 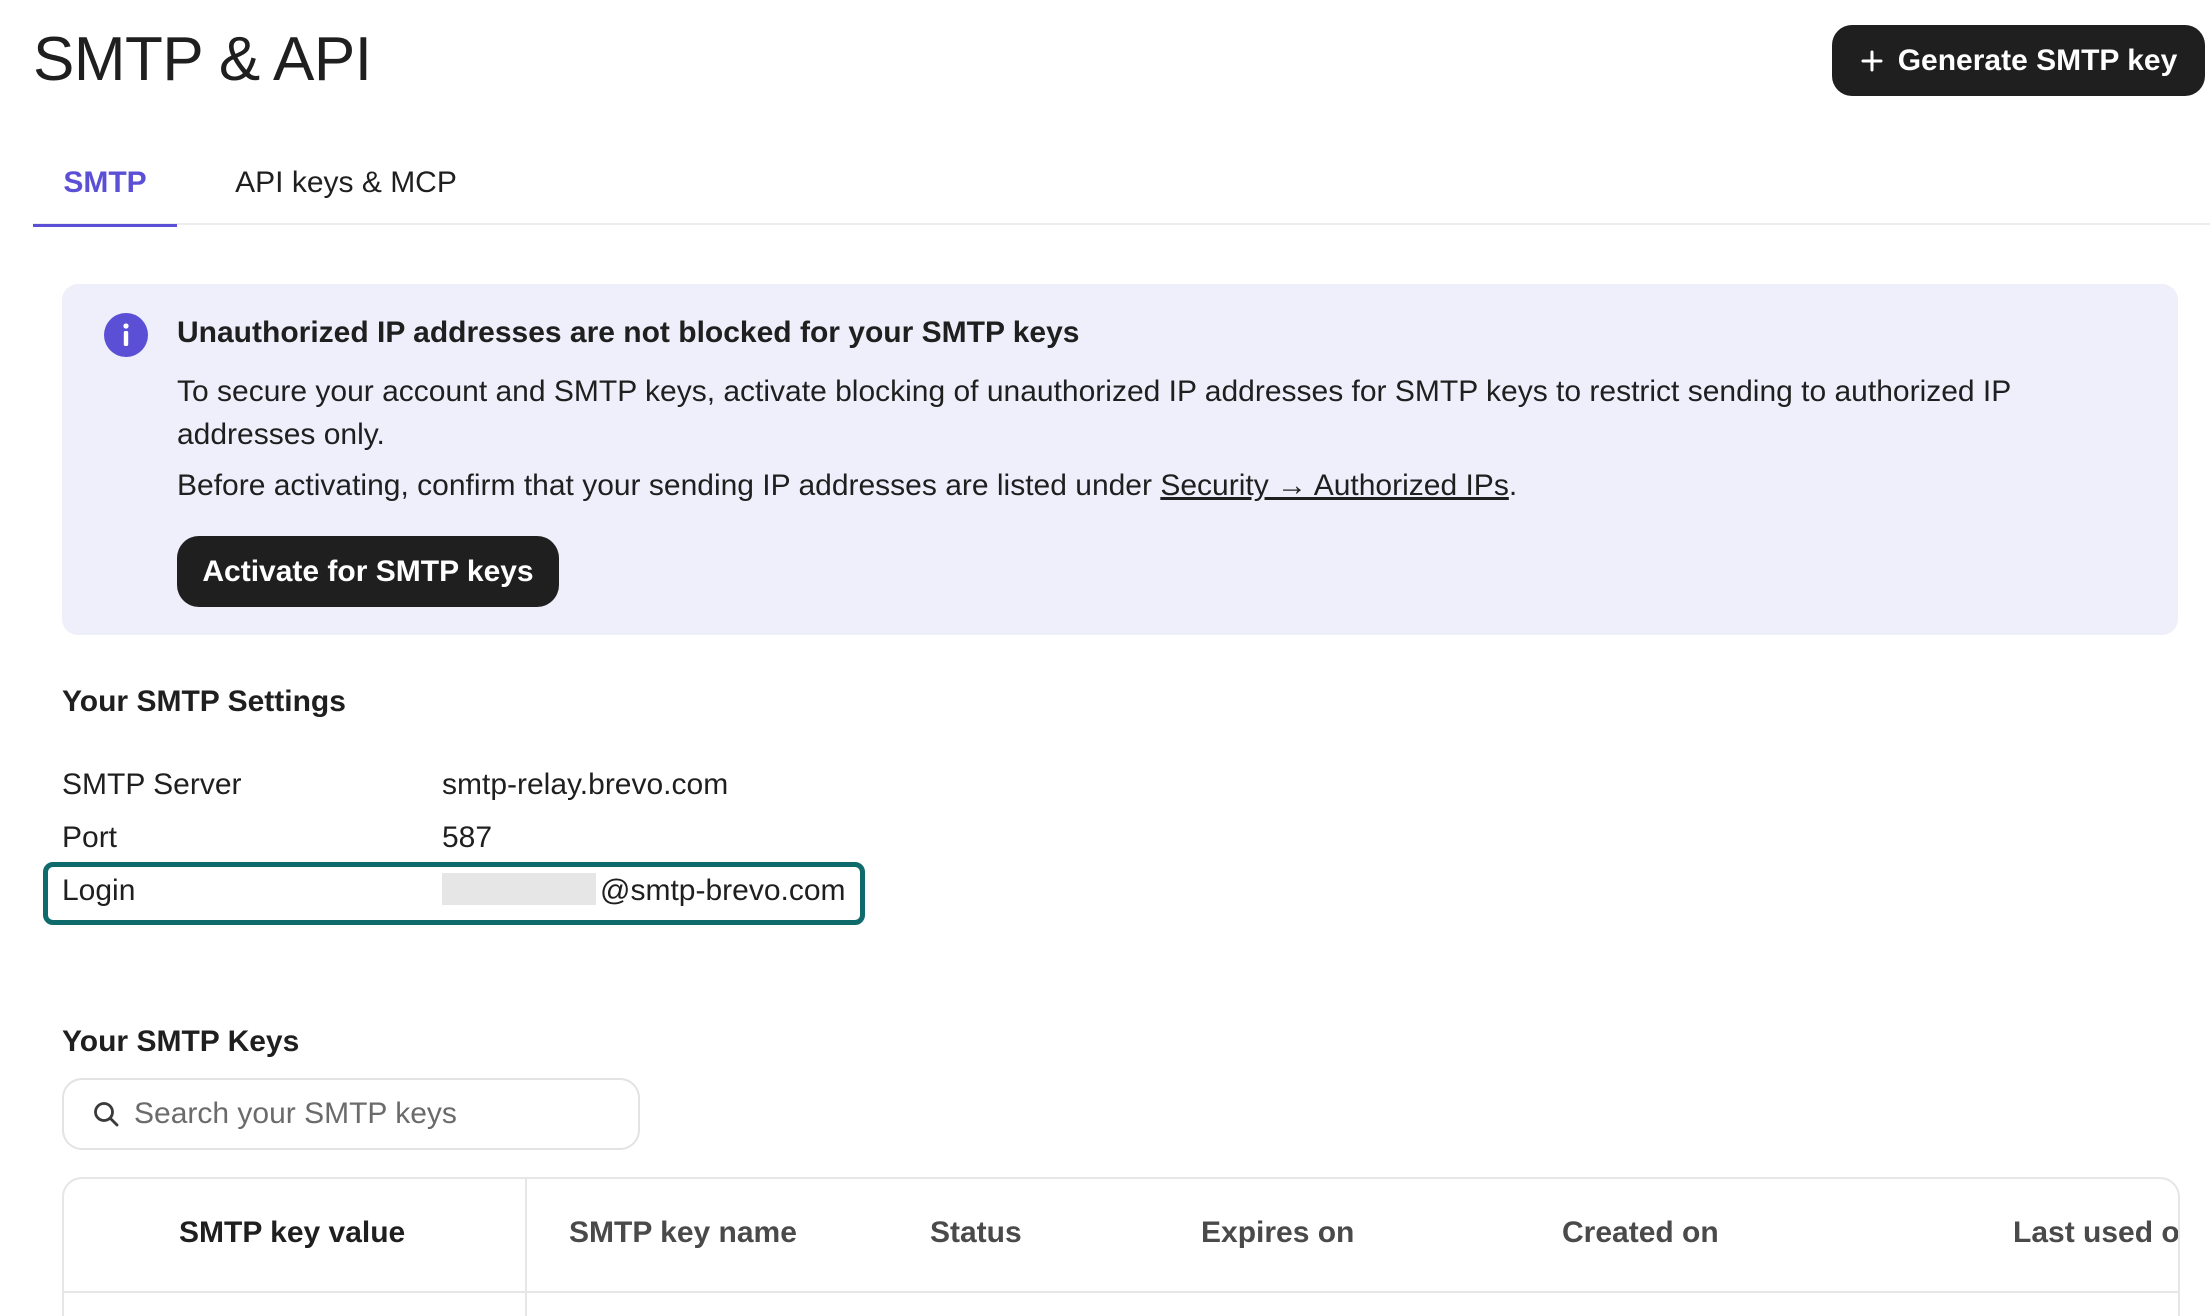 I want to click on info-icon, so click(x=126, y=335).